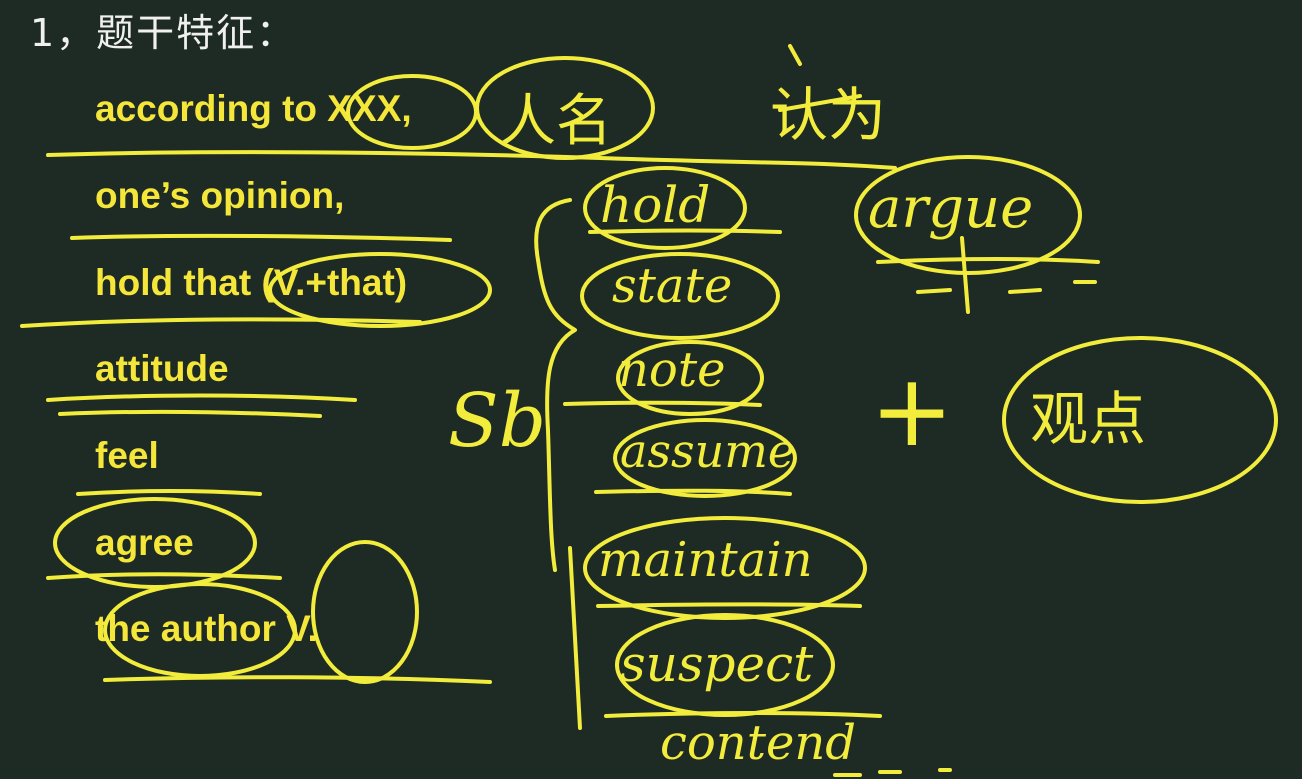 This screenshot has width=1302, height=779. Describe the element at coordinates (169, 492) in the screenshot. I see `underline-feel` at that location.